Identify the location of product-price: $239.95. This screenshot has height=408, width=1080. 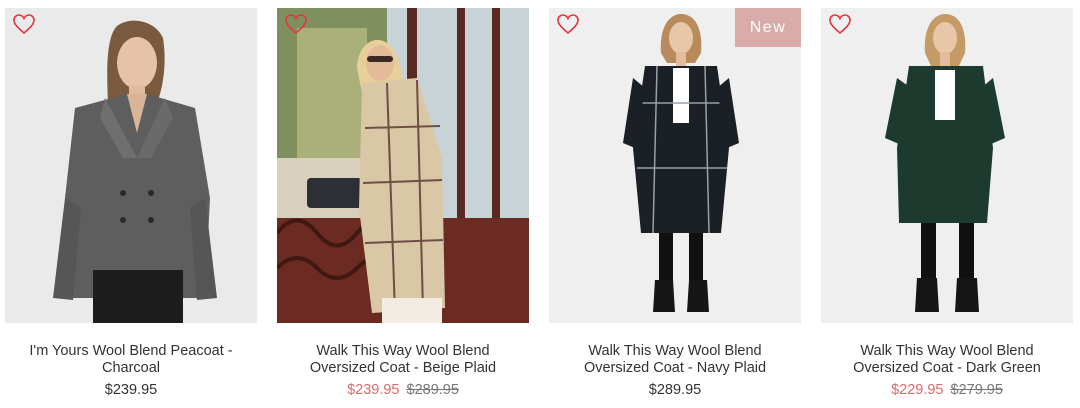
(131, 390).